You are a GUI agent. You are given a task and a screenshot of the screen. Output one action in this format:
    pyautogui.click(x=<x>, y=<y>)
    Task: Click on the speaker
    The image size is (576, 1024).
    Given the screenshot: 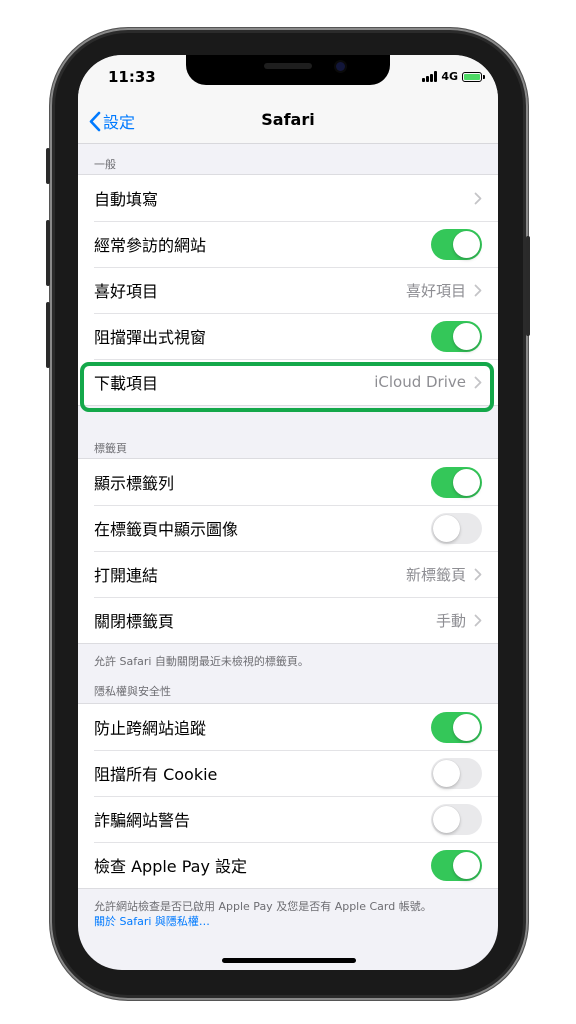 What is the action you would take?
    pyautogui.click(x=288, y=66)
    